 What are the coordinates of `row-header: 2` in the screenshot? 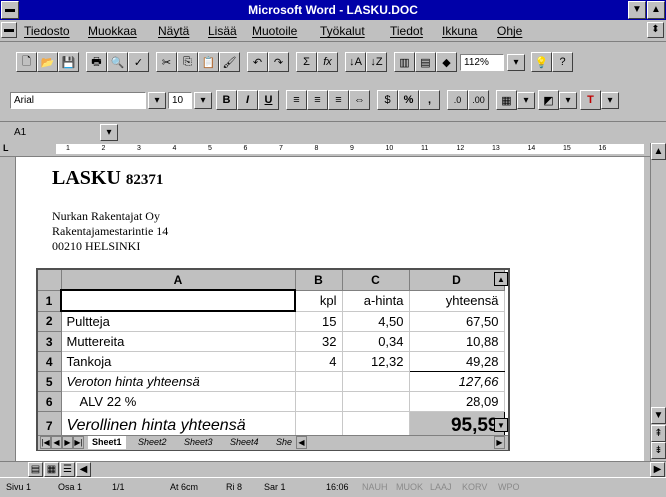 It's located at (50, 321).